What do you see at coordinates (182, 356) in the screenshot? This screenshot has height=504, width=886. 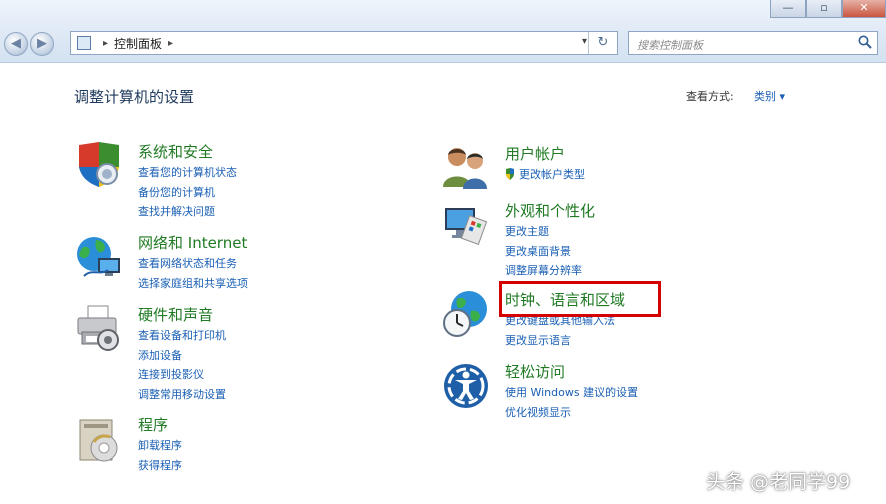 I see `link-add-device: 添加设备` at bounding box center [182, 356].